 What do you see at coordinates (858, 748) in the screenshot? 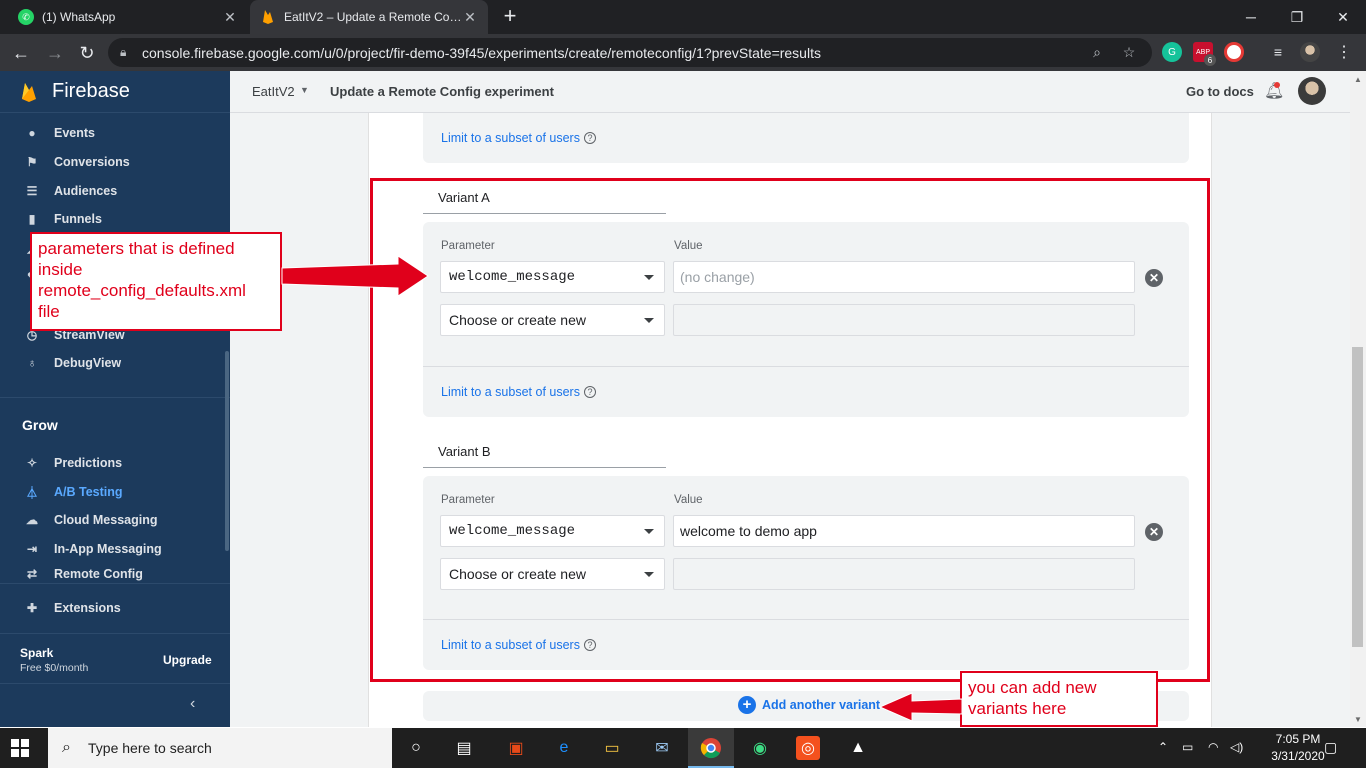
I see `photos-icon: ▲` at bounding box center [858, 748].